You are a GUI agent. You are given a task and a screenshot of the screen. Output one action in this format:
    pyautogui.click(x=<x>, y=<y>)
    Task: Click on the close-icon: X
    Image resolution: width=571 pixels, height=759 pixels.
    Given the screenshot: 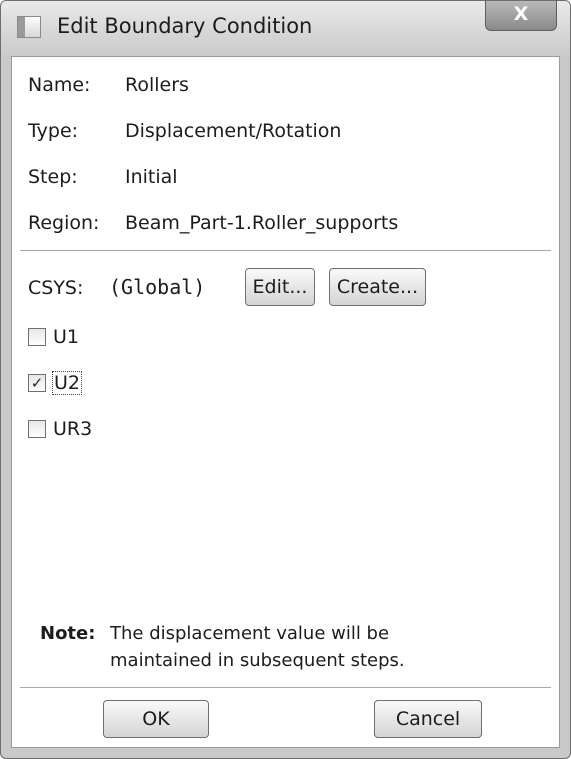 What is the action you would take?
    pyautogui.click(x=521, y=14)
    